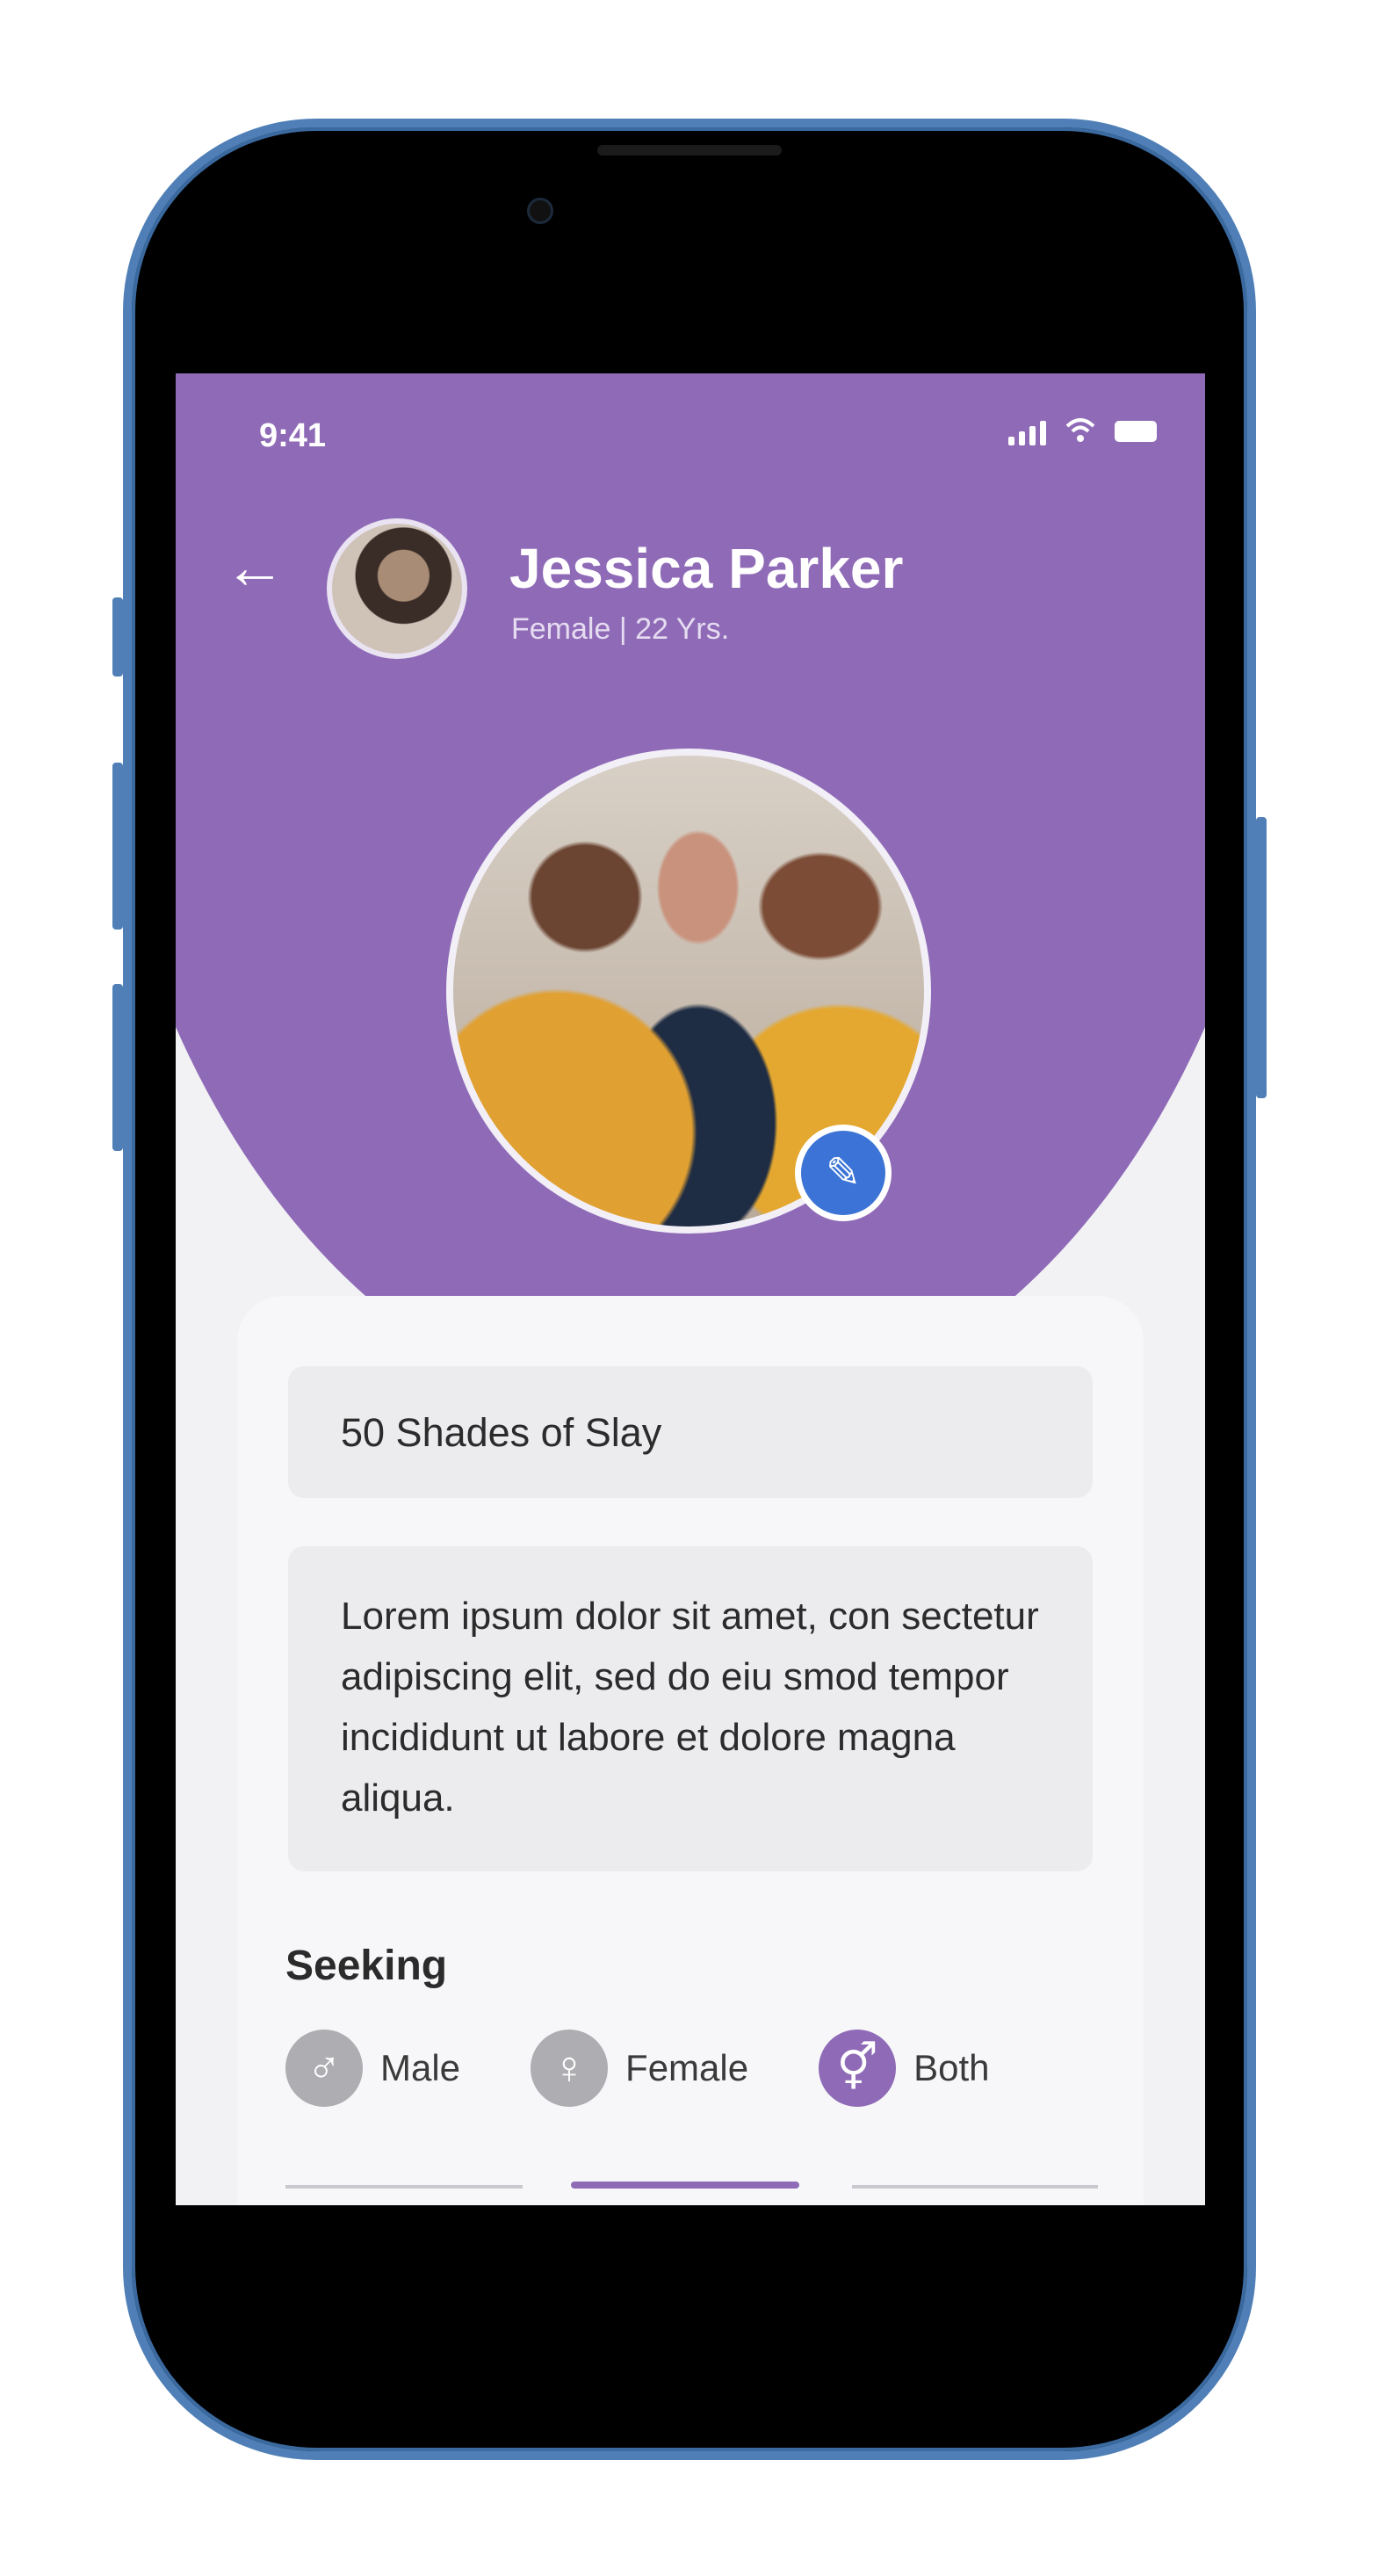 This screenshot has height=2576, width=1379. Describe the element at coordinates (706, 568) in the screenshot. I see `profile-name: Jessica Parker` at that location.